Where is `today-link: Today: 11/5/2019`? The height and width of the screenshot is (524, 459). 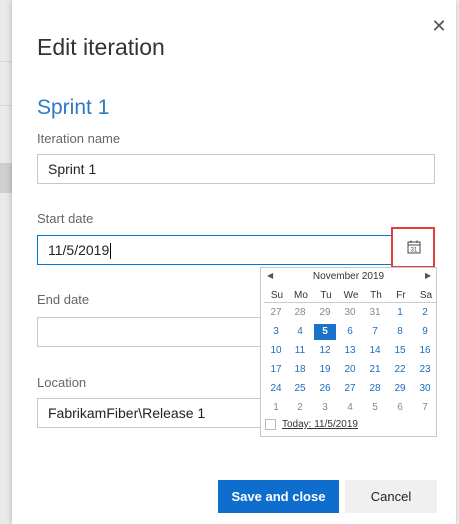
today-link: Today: 11/5/2019 is located at coordinates (320, 424).